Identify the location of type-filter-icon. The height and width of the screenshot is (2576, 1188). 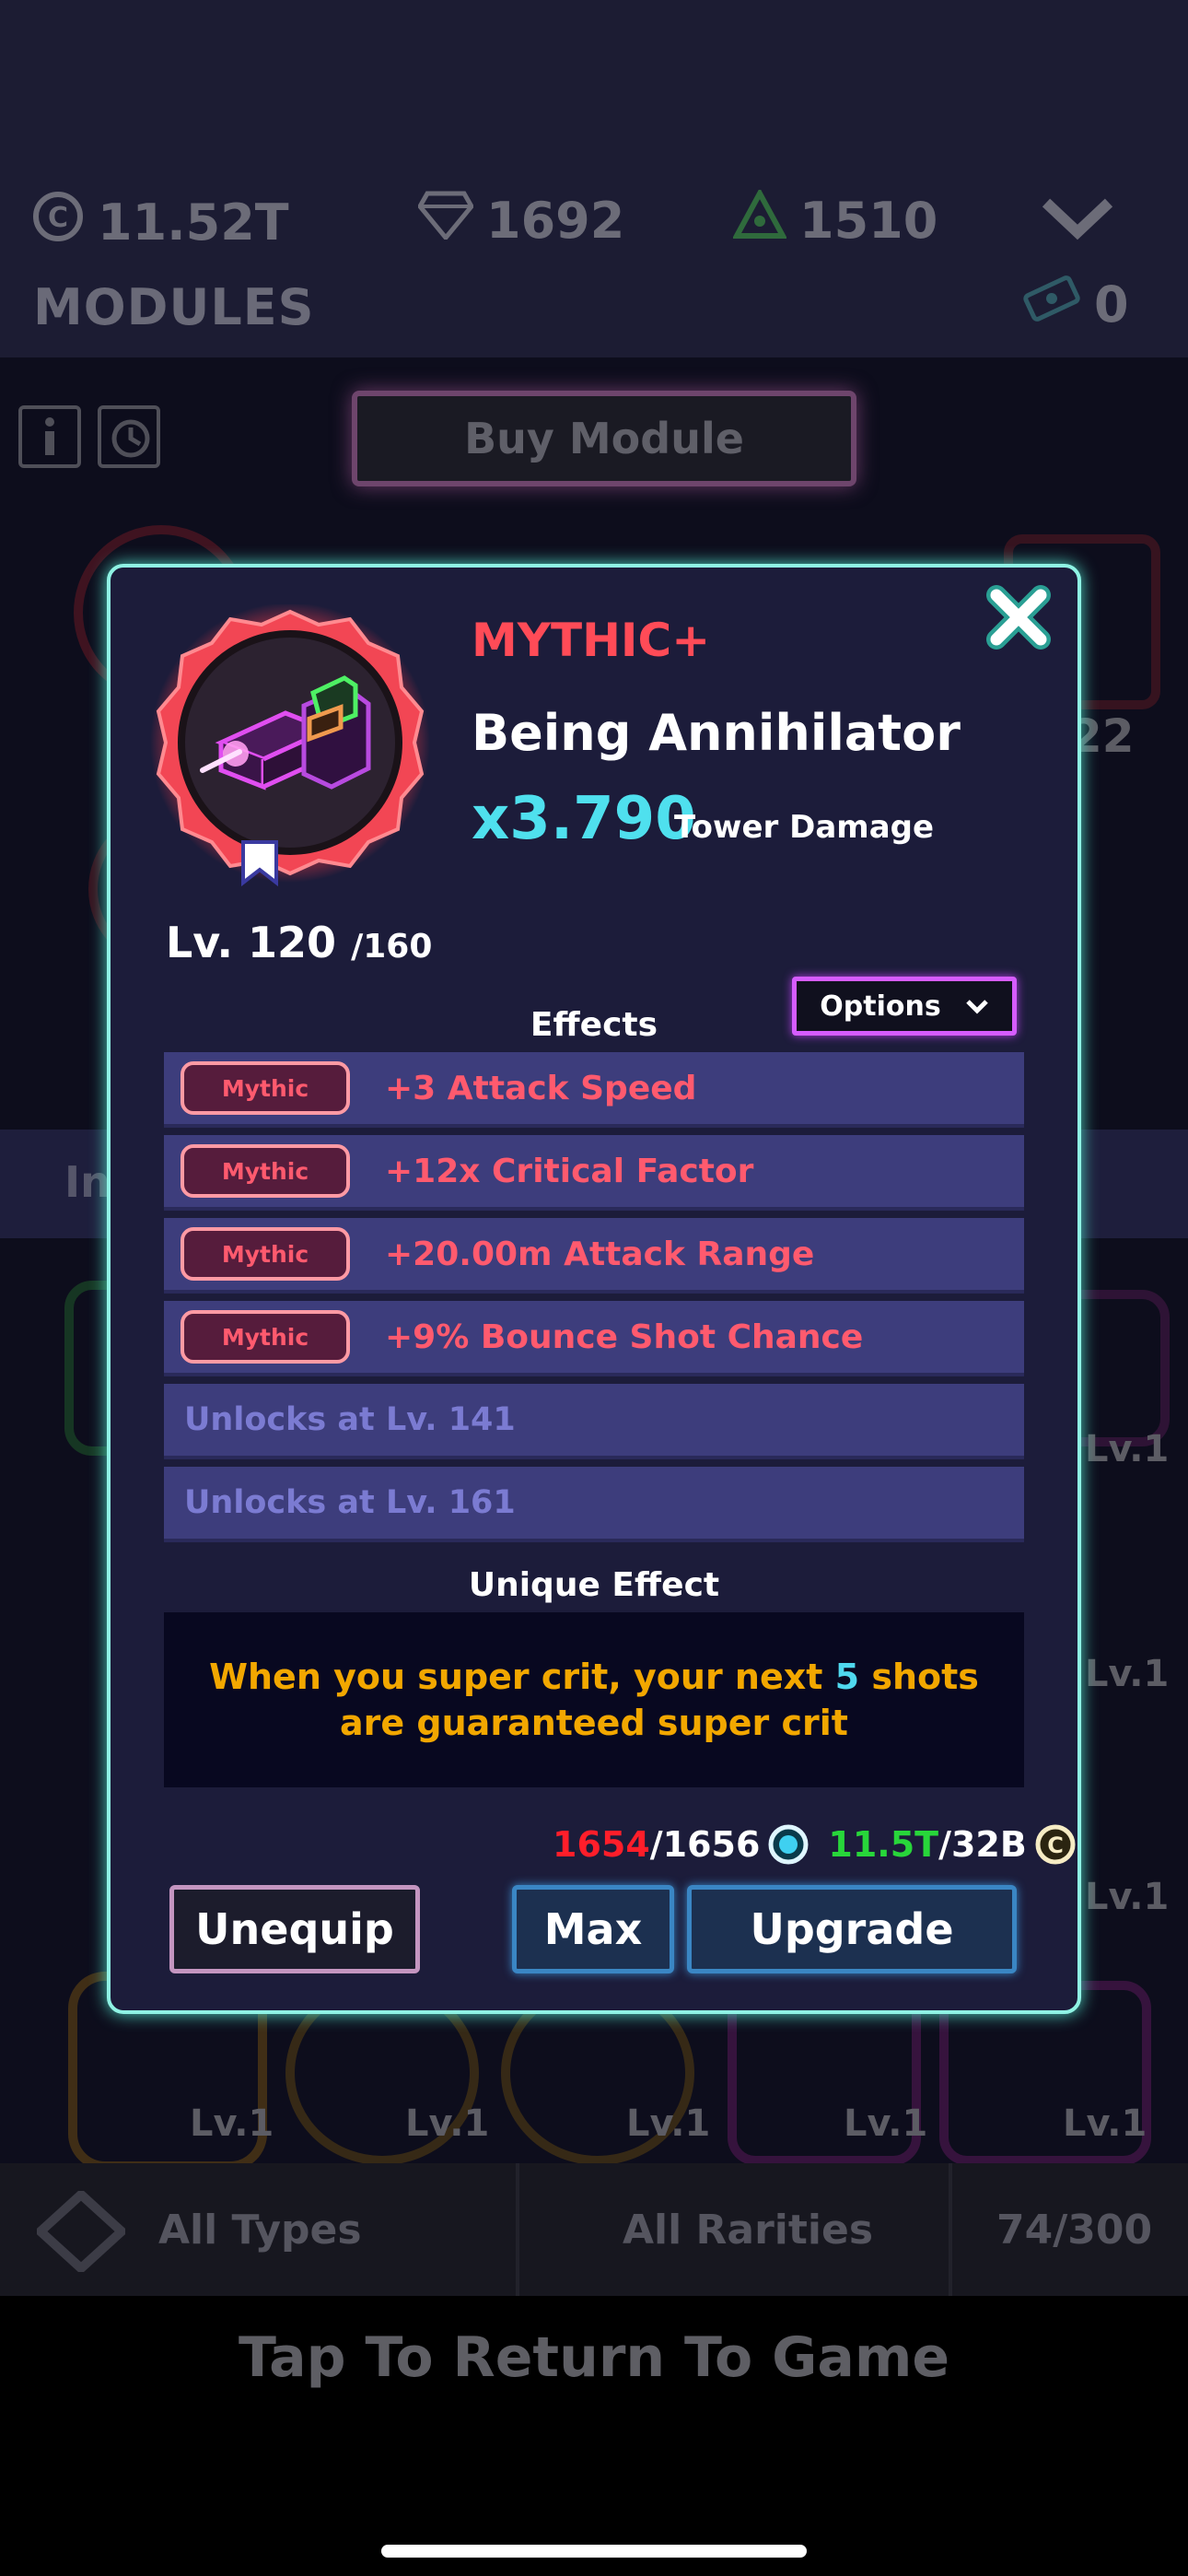
(81, 2232).